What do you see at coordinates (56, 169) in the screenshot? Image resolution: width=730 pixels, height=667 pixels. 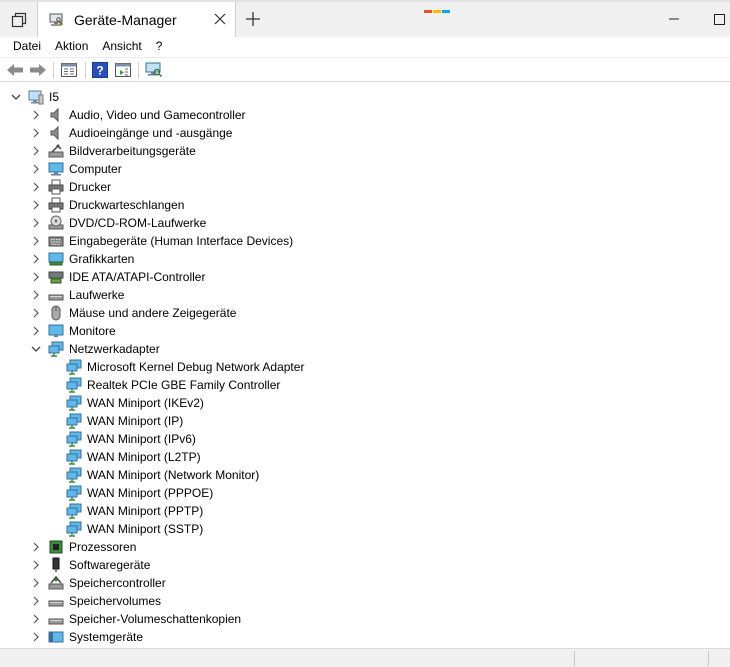 I see `computer-icon` at bounding box center [56, 169].